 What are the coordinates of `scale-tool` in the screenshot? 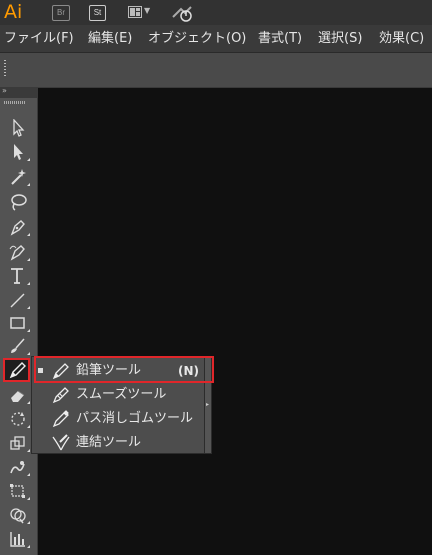 It's located at (18, 443).